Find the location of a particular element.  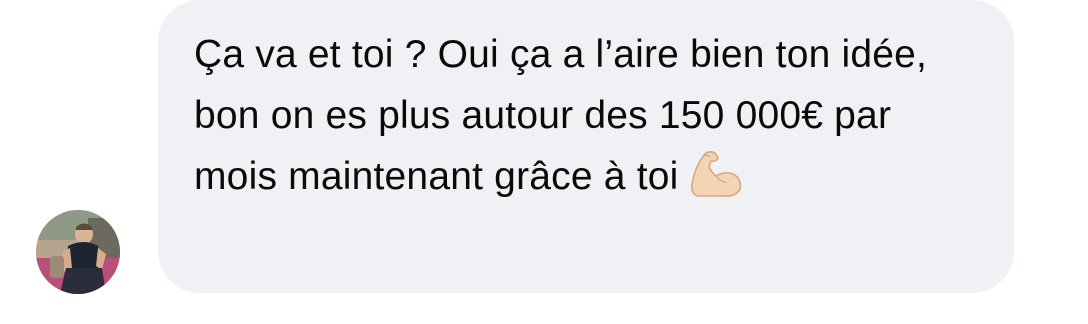

sender-avatar is located at coordinates (78, 252).